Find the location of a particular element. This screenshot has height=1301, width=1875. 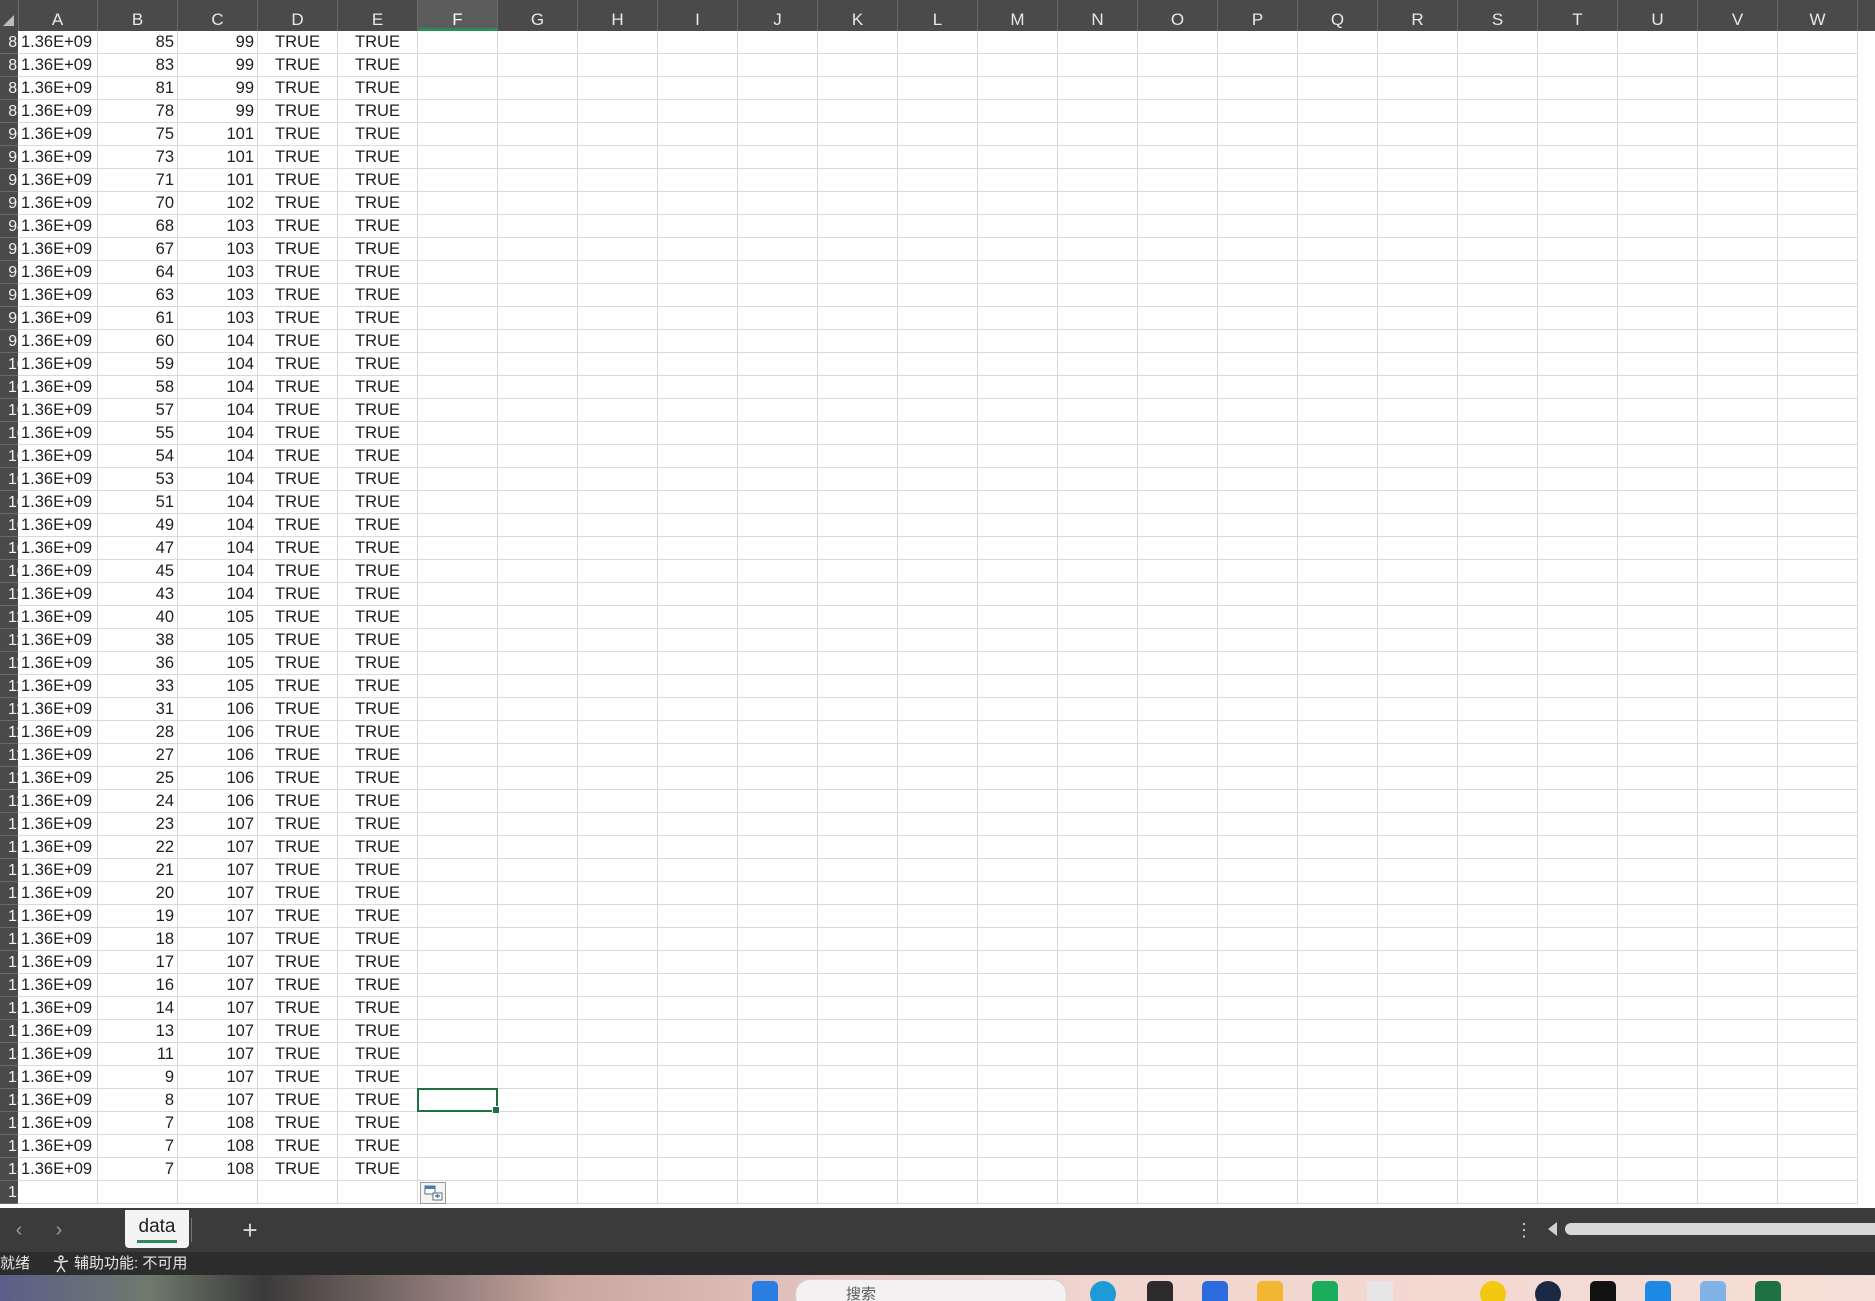

row-header: 112 is located at coordinates (9, 640).